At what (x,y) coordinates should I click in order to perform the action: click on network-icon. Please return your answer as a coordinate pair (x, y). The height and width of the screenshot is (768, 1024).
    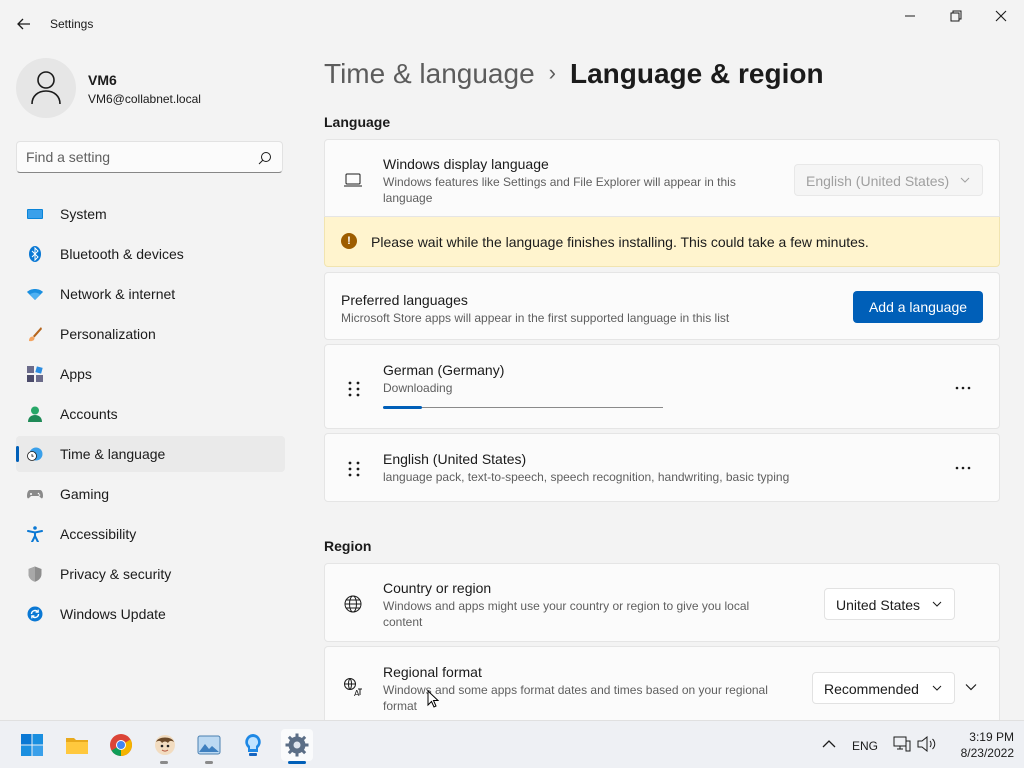
    Looking at the image, I should click on (902, 744).